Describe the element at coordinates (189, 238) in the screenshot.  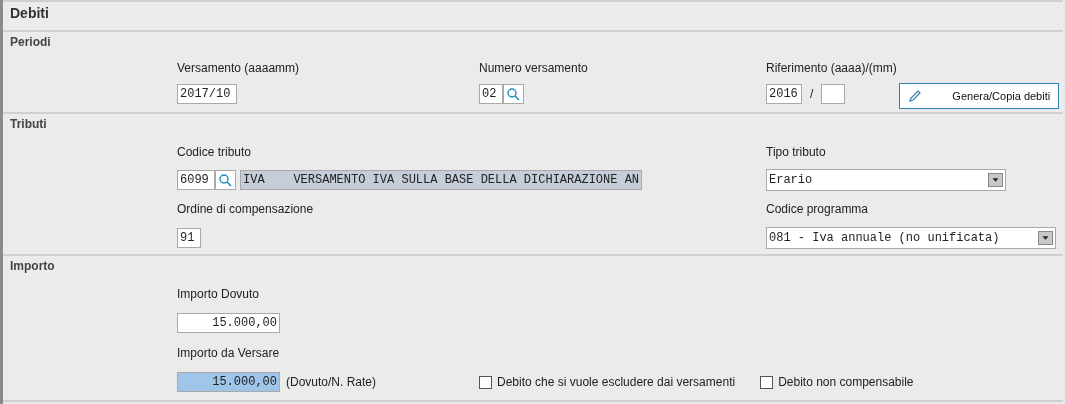
I see `text-field: 91` at that location.